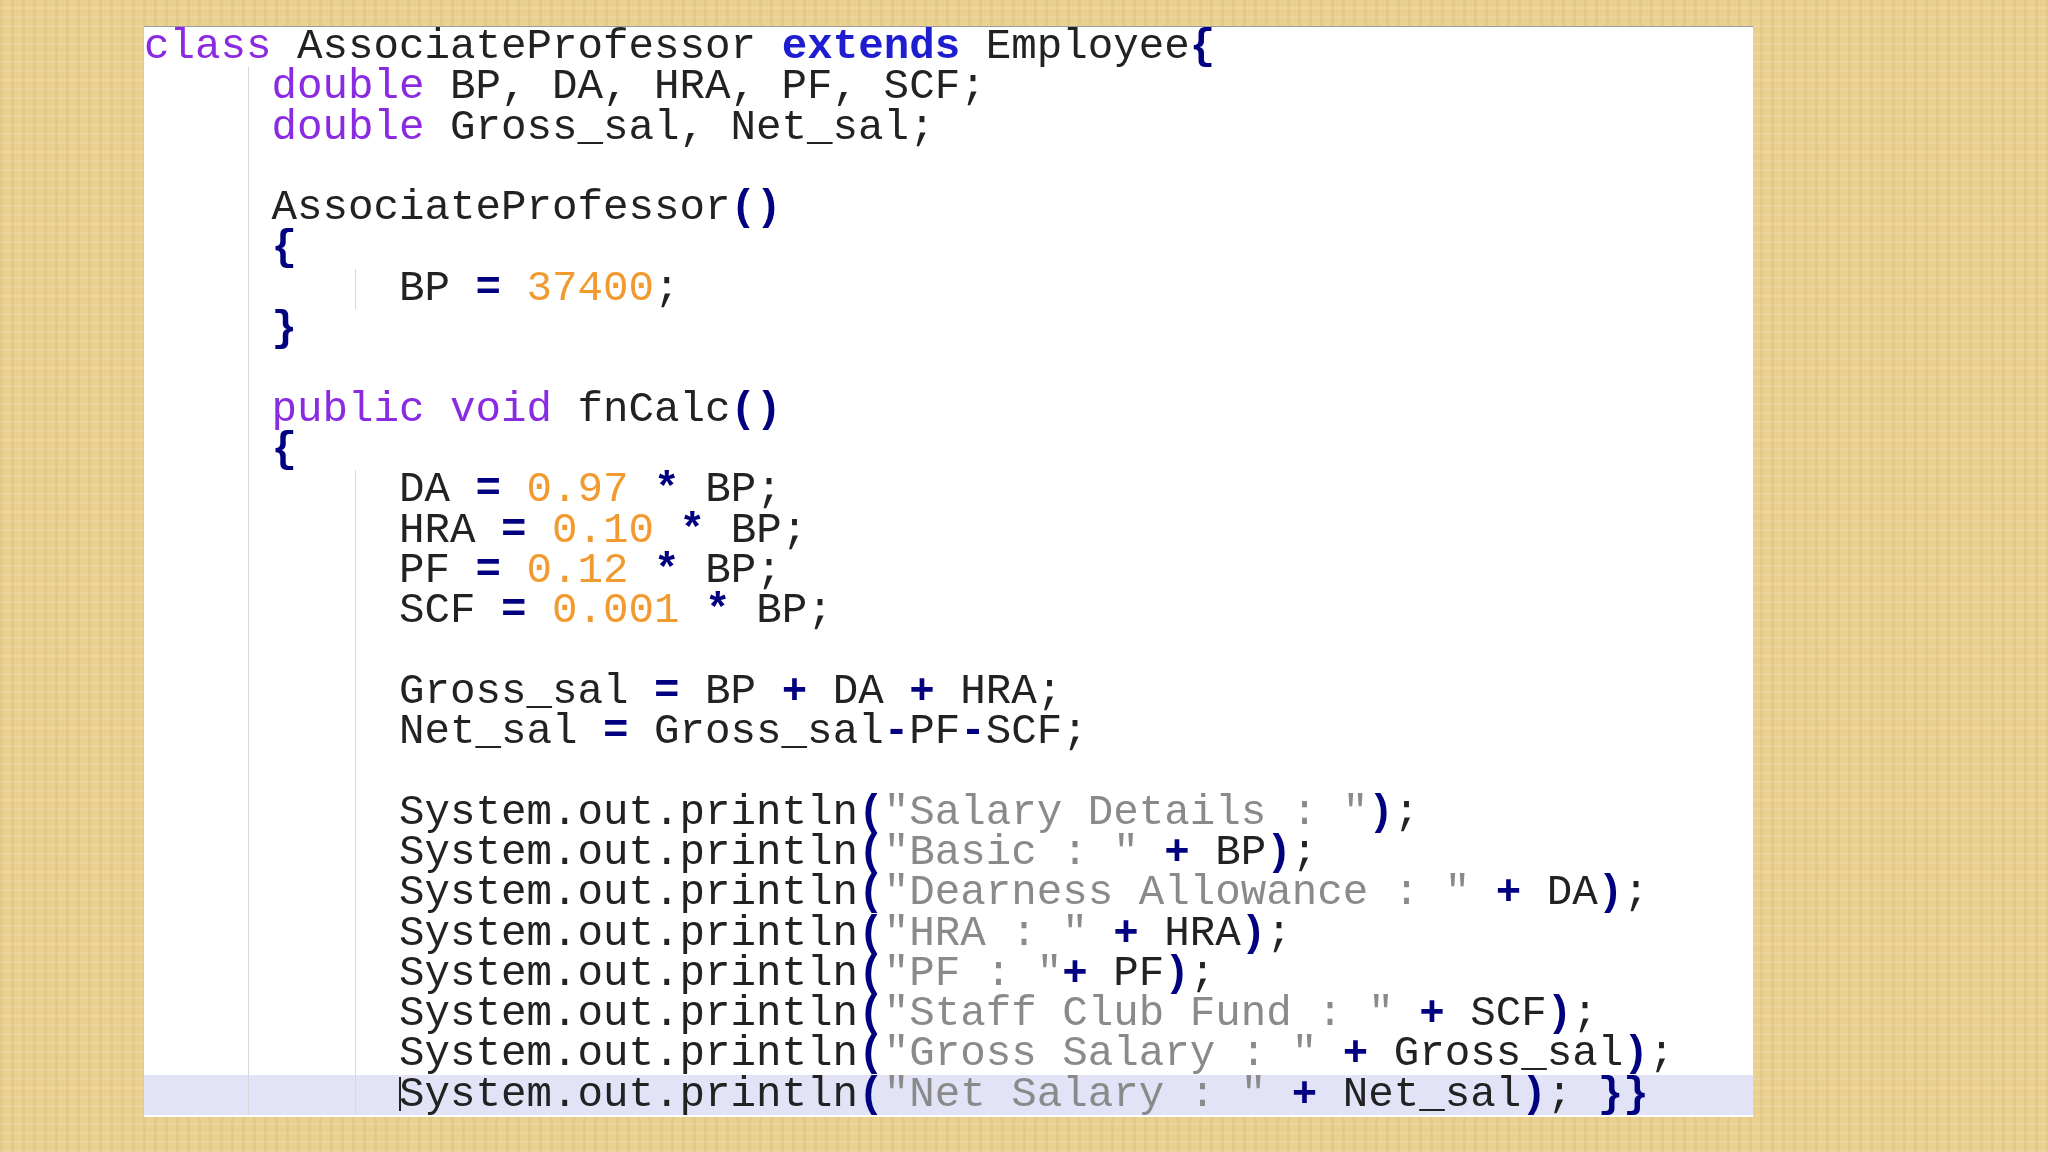 This screenshot has height=1152, width=2048. Describe the element at coordinates (948, 409) in the screenshot. I see `code-line: public void fnCalc()` at that location.